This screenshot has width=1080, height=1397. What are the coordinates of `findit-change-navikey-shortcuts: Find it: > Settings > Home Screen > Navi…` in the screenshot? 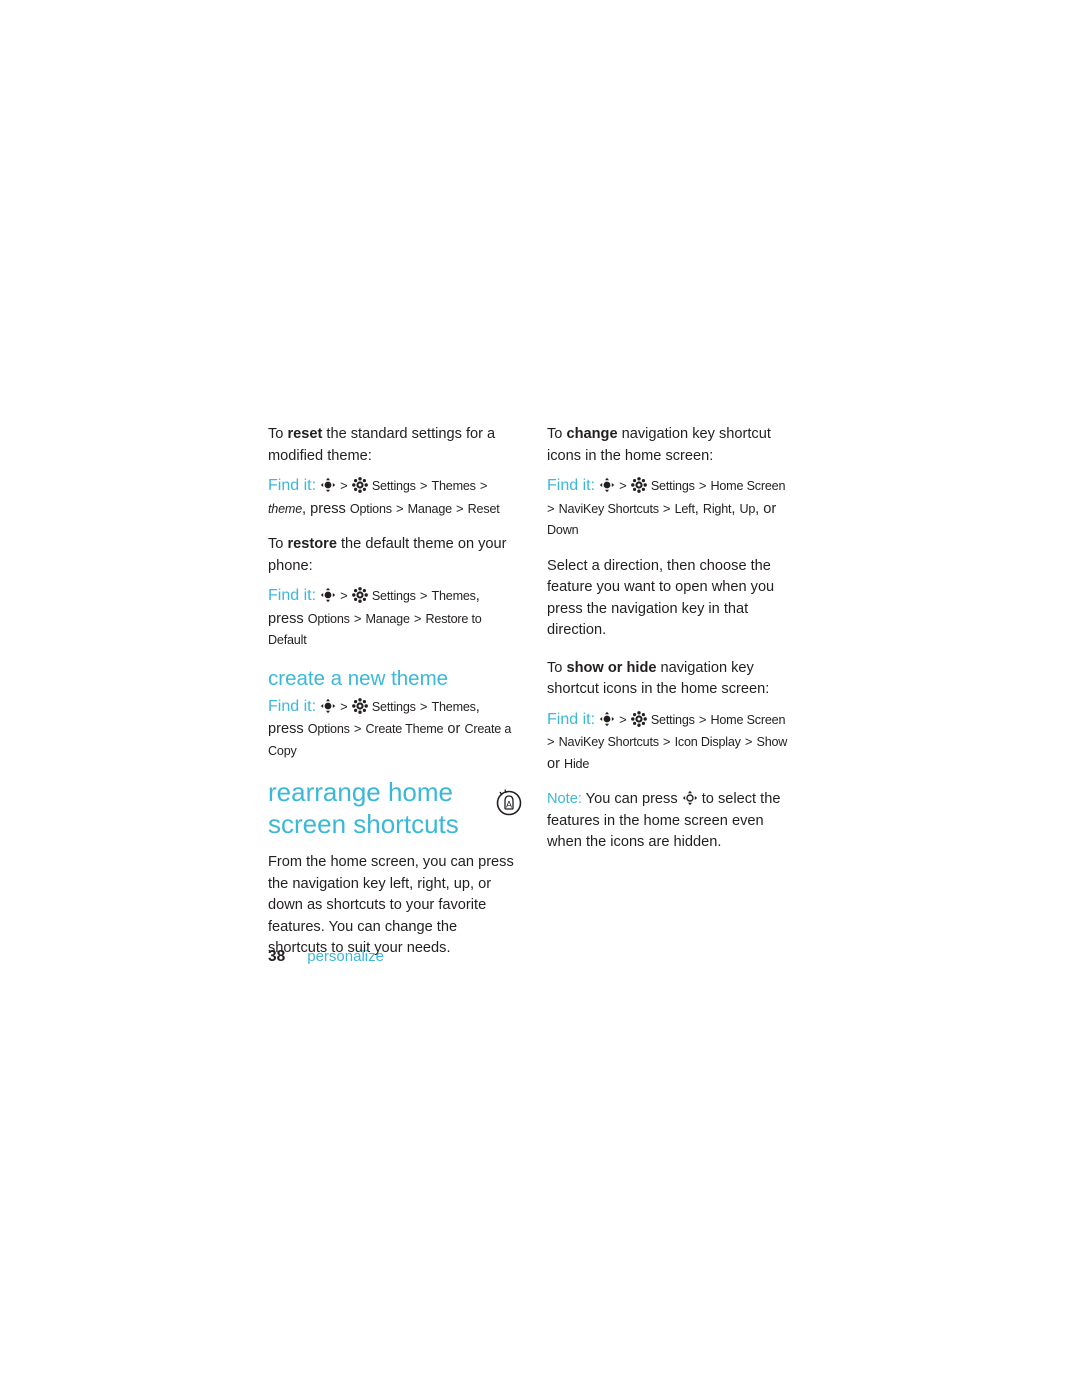 It's located at (672, 508).